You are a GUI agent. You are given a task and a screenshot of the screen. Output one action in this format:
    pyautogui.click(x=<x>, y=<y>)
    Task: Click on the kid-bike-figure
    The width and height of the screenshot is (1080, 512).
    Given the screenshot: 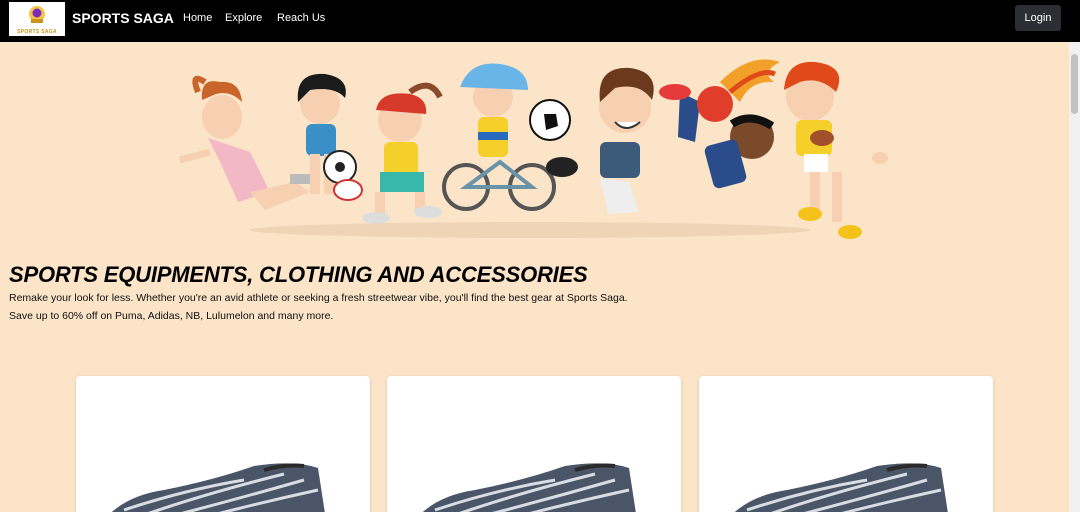 What is the action you would take?
    pyautogui.click(x=506, y=137)
    